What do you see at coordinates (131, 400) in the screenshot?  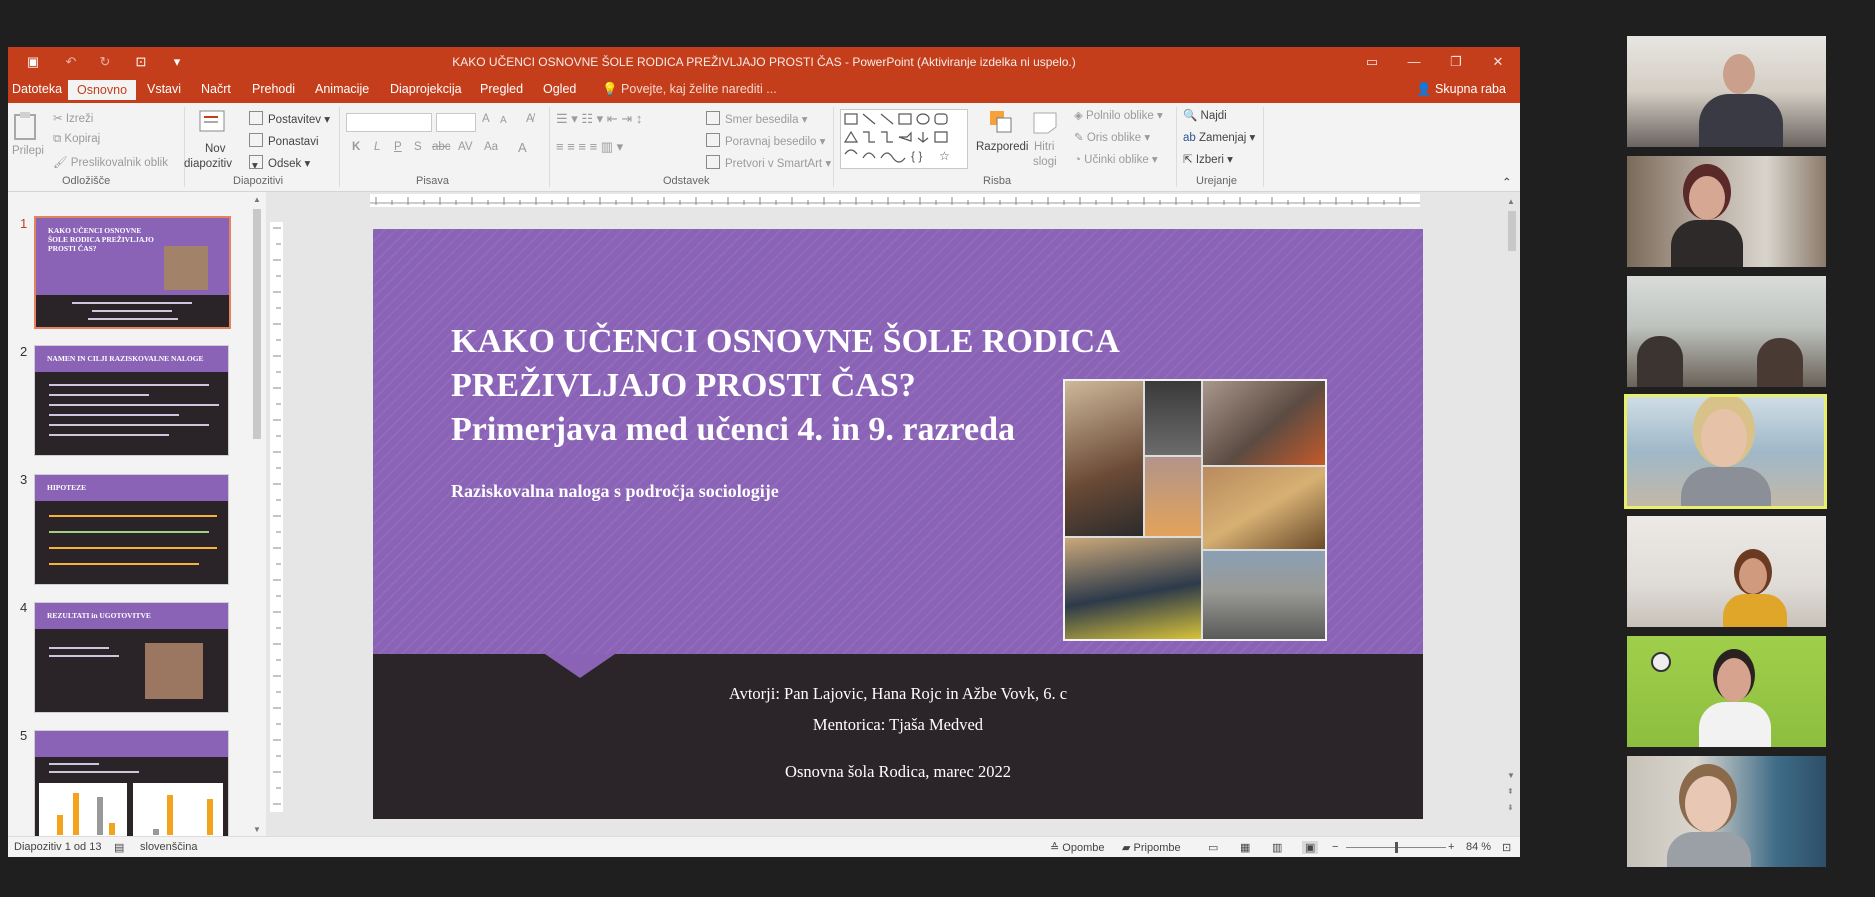 I see `thumbnail-slide-2: NAMEN IN CILJI RAZISKOVALNE NALOGE` at bounding box center [131, 400].